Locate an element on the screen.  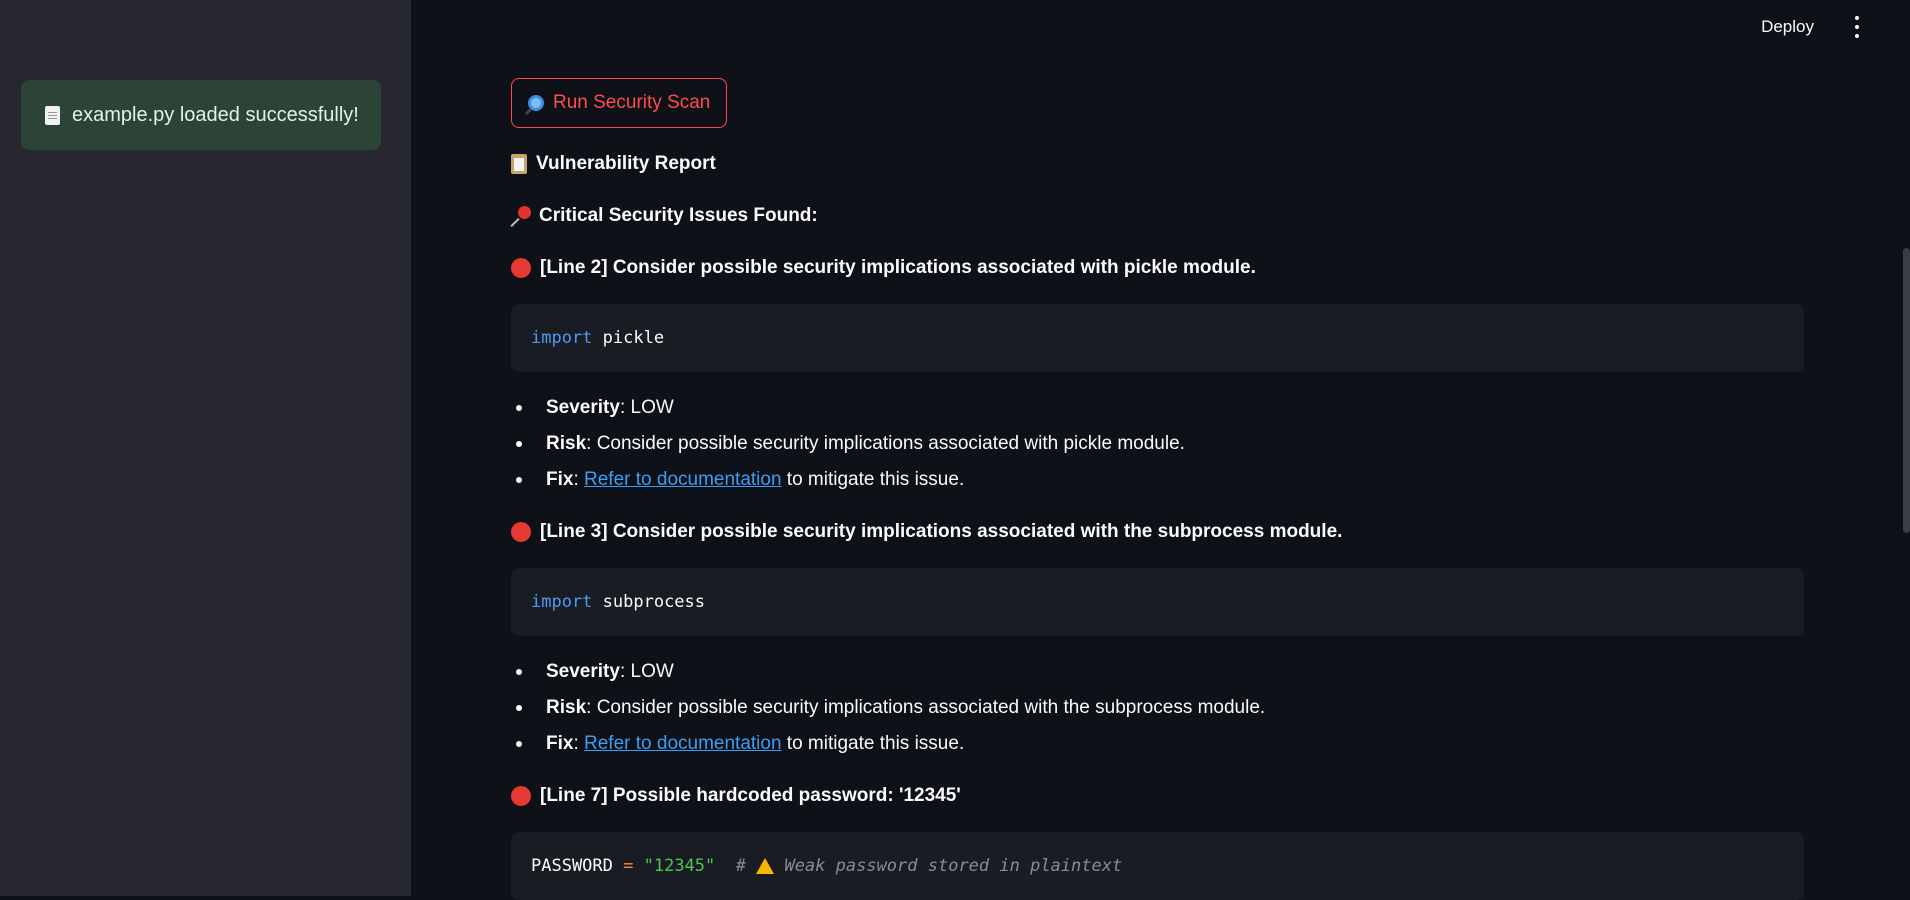
code-text: pickle is located at coordinates (628, 338).